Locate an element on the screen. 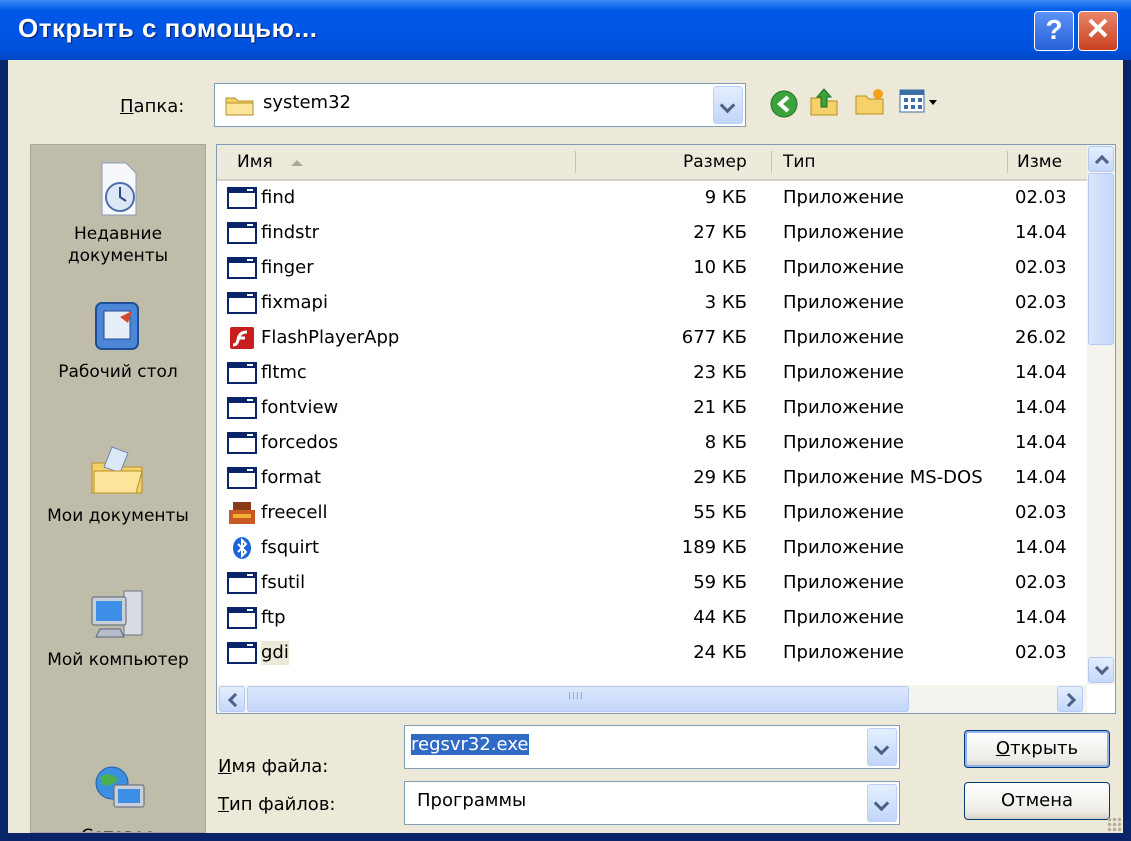 The image size is (1131, 841). file-size: 23 КБ is located at coordinates (720, 372).